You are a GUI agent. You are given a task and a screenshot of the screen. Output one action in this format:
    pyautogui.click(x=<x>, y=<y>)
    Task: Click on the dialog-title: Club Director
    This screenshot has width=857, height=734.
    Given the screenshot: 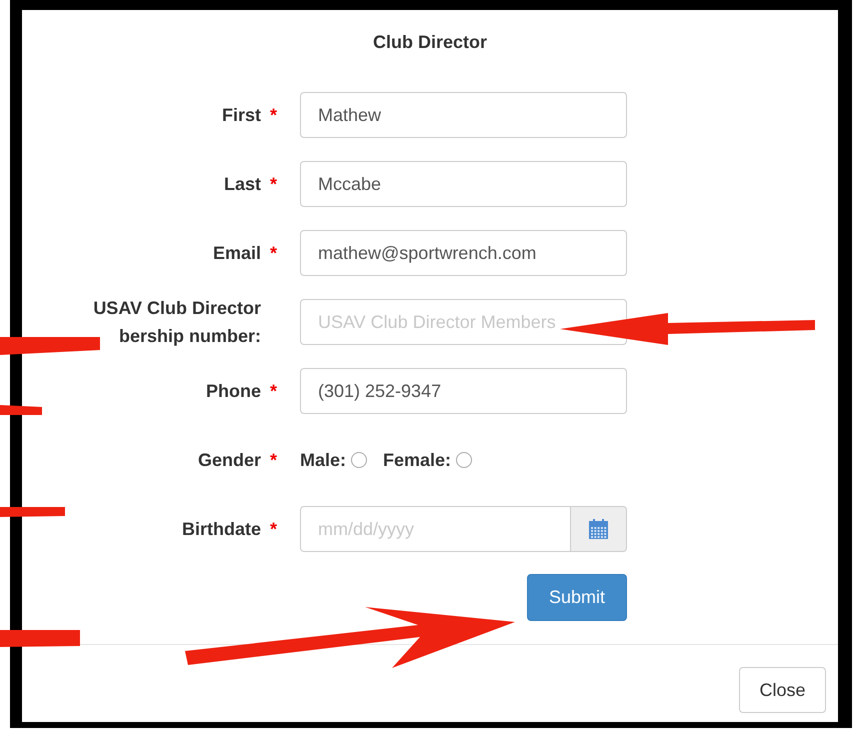 What is the action you would take?
    pyautogui.click(x=429, y=42)
    